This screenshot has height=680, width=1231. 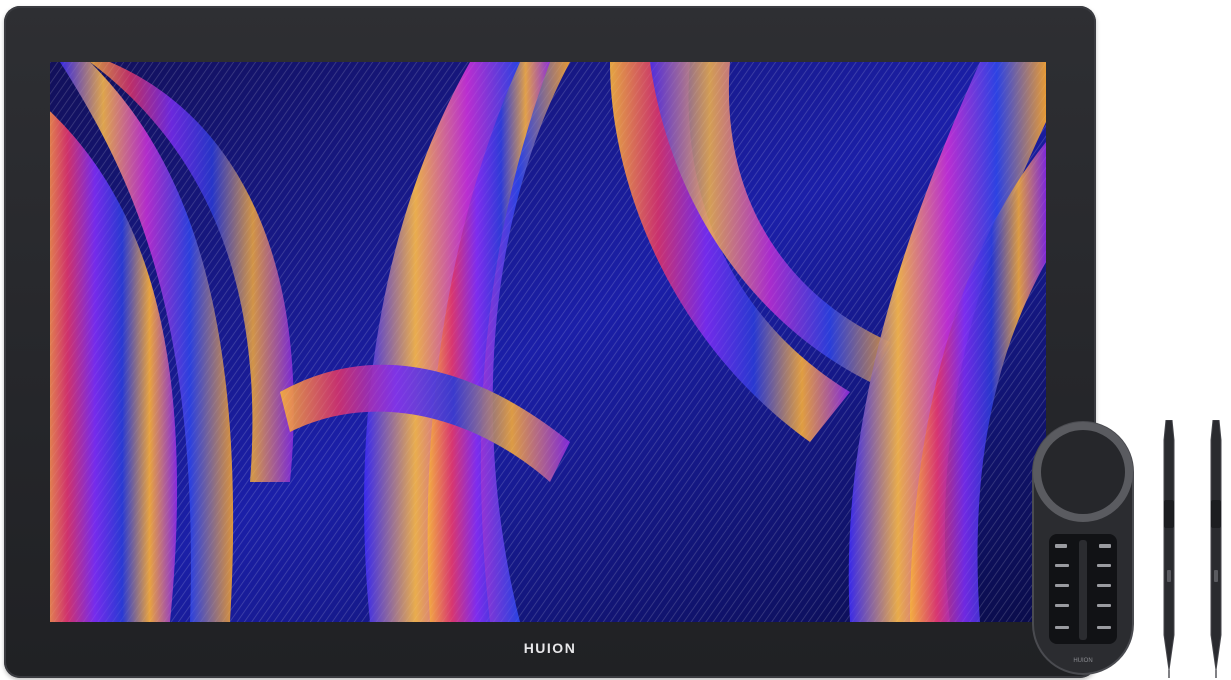 What do you see at coordinates (550, 648) in the screenshot?
I see `brand-logo: HUION` at bounding box center [550, 648].